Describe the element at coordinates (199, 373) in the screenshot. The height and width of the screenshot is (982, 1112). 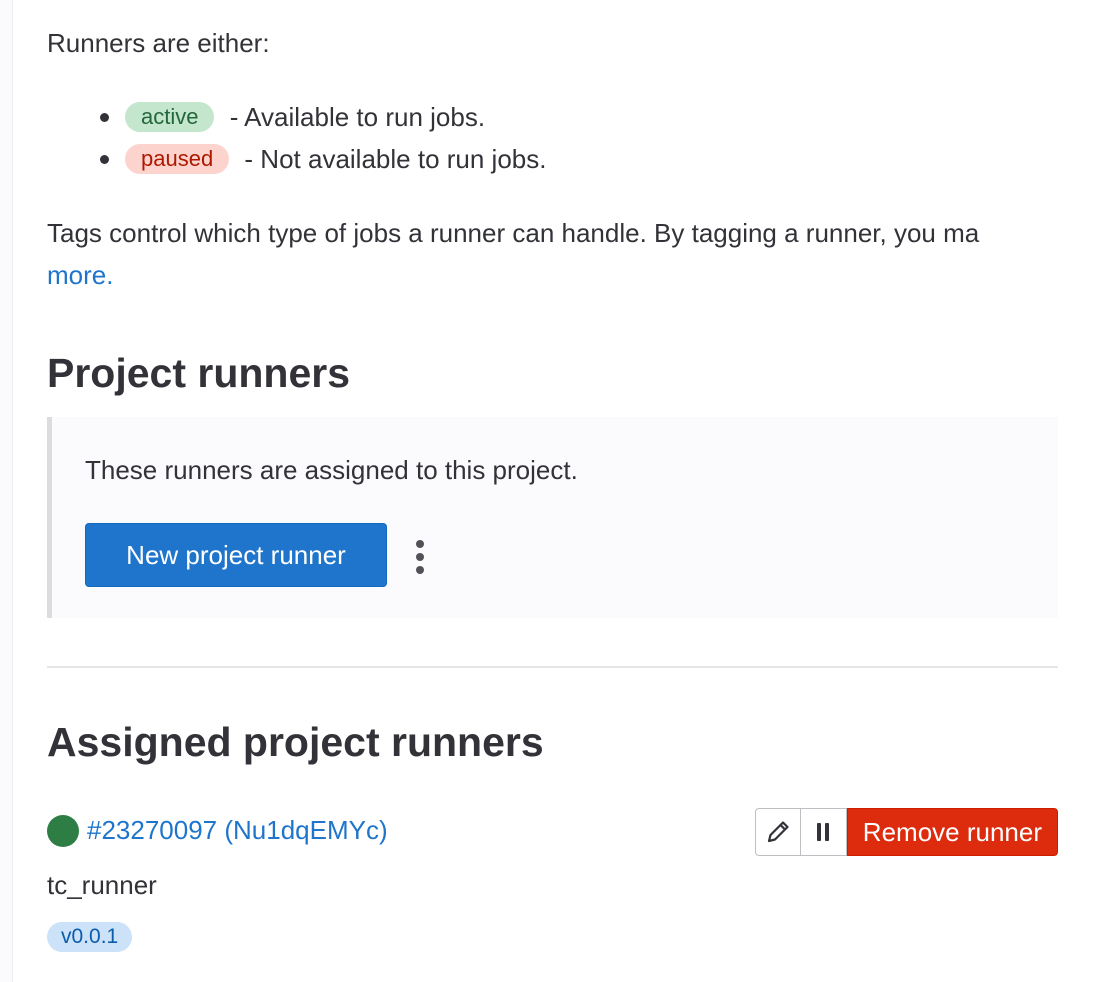
I see `project-runners-heading: Project runners` at that location.